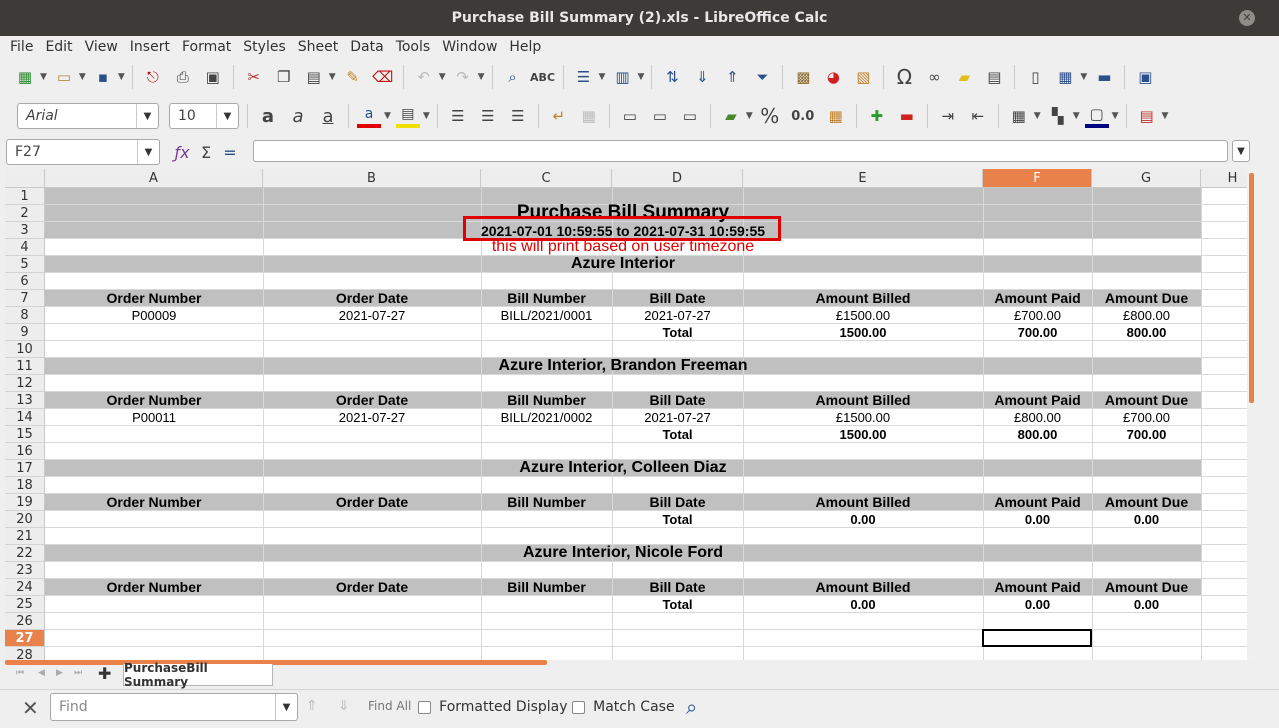 The image size is (1279, 728). Describe the element at coordinates (268, 116) in the screenshot. I see `bold-icon: a` at that location.